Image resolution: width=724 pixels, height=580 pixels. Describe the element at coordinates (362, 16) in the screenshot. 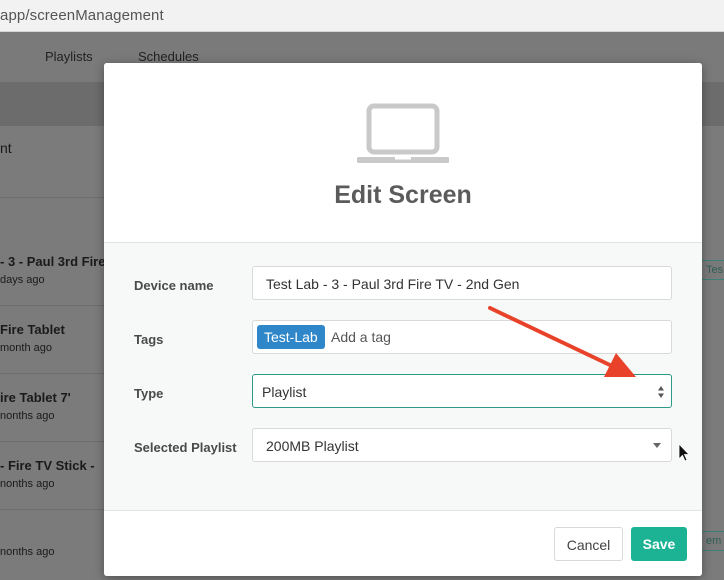

I see `browser-url-bar: app/screenManagement` at that location.